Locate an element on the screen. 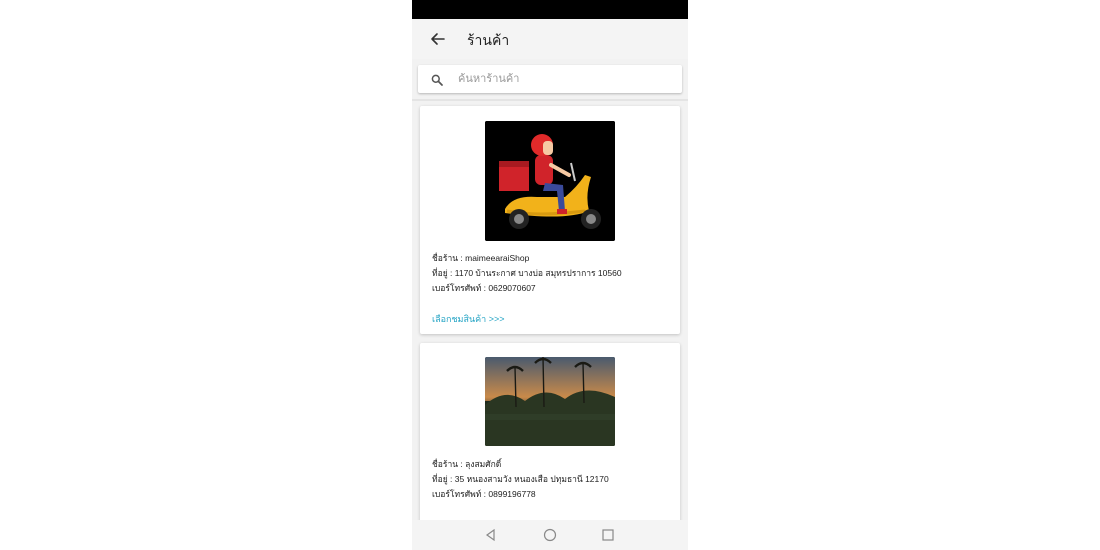 The image size is (1100, 550). search-icon is located at coordinates (437, 79).